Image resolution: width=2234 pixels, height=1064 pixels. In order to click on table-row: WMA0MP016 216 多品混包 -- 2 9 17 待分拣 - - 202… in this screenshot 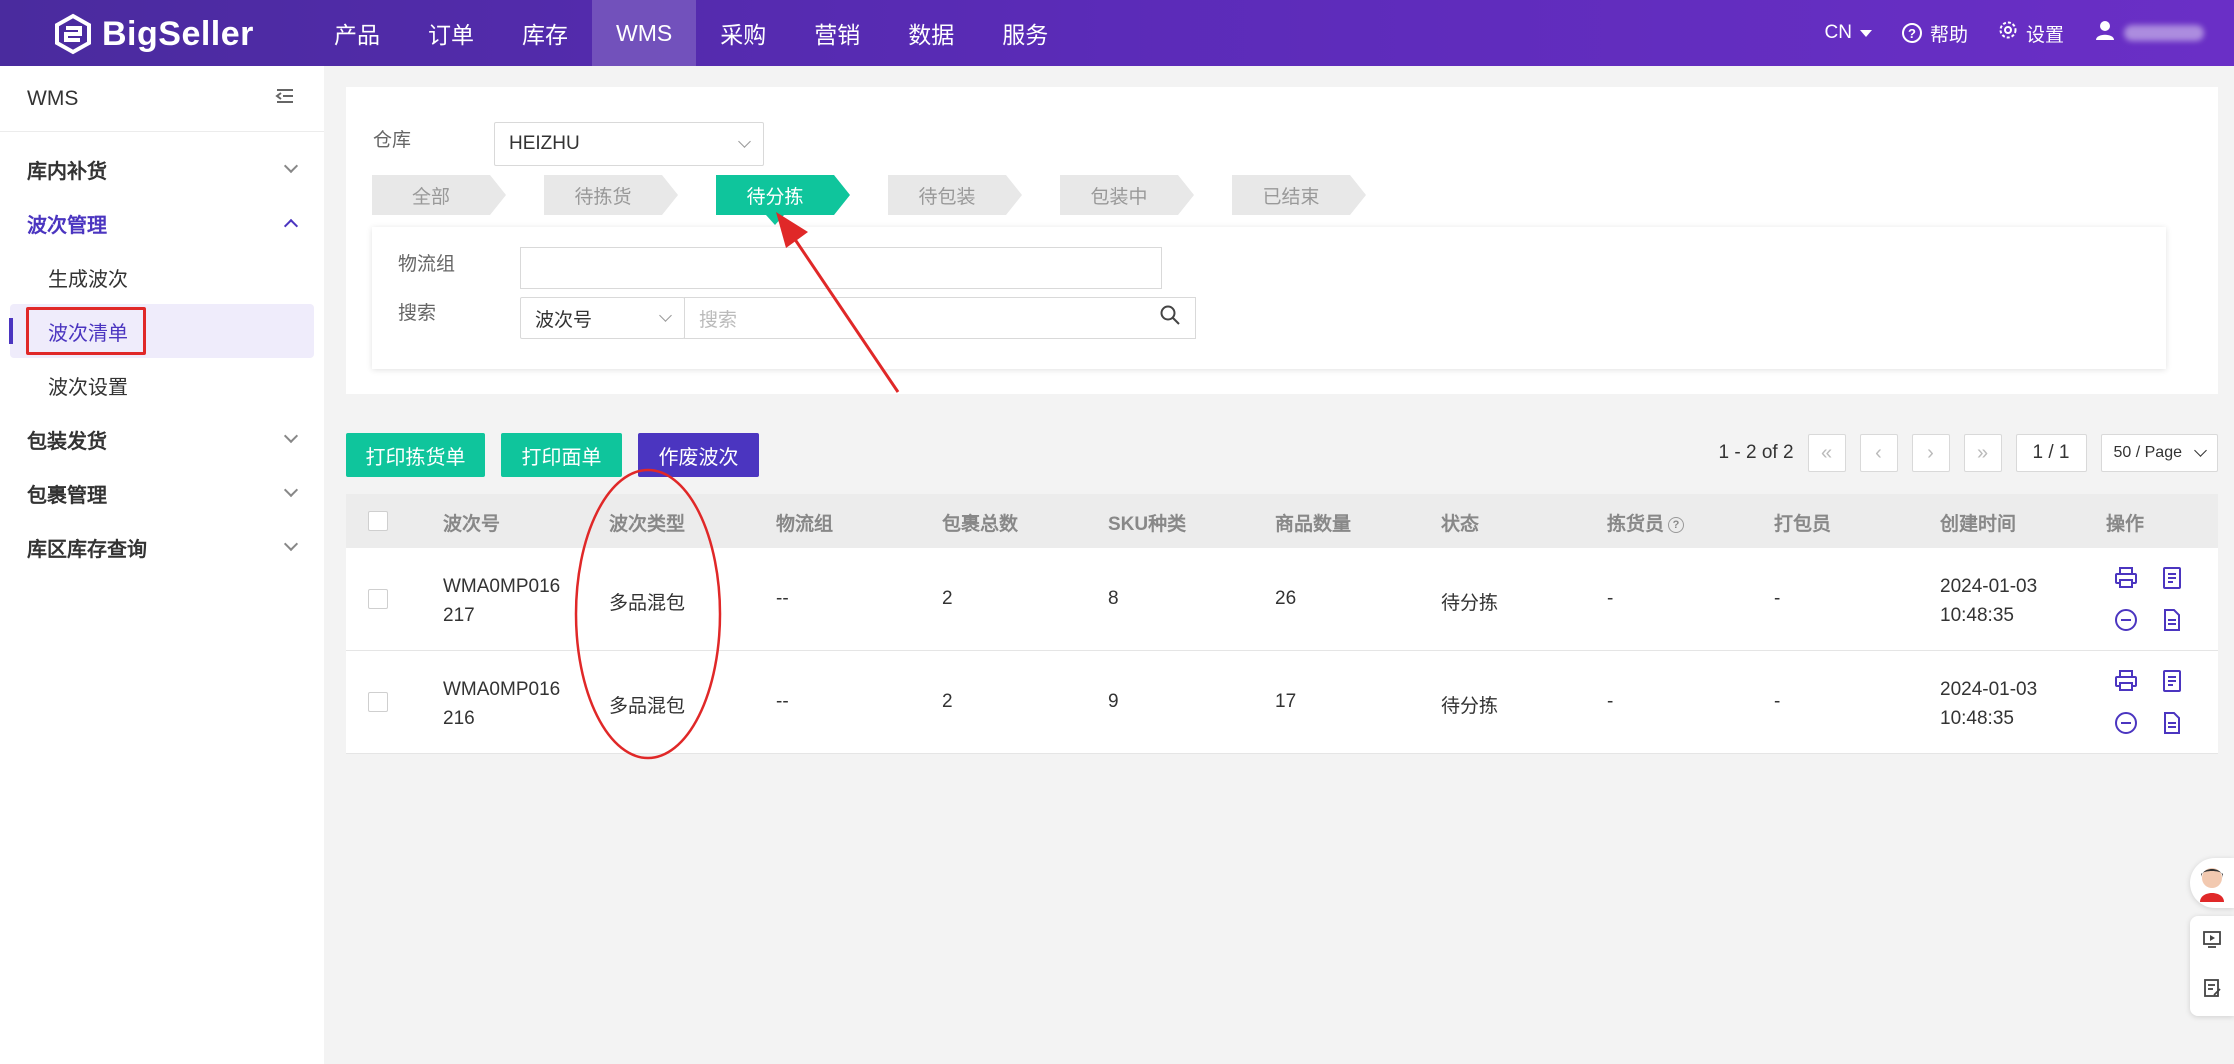, I will do `click(1282, 702)`.